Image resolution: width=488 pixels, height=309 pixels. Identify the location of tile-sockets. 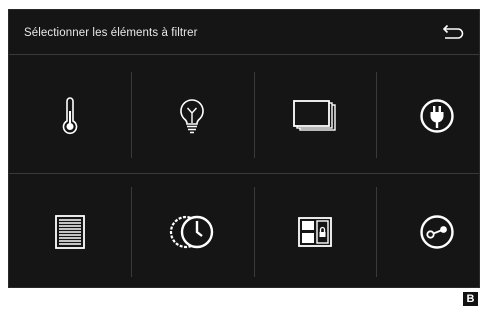
(433, 115).